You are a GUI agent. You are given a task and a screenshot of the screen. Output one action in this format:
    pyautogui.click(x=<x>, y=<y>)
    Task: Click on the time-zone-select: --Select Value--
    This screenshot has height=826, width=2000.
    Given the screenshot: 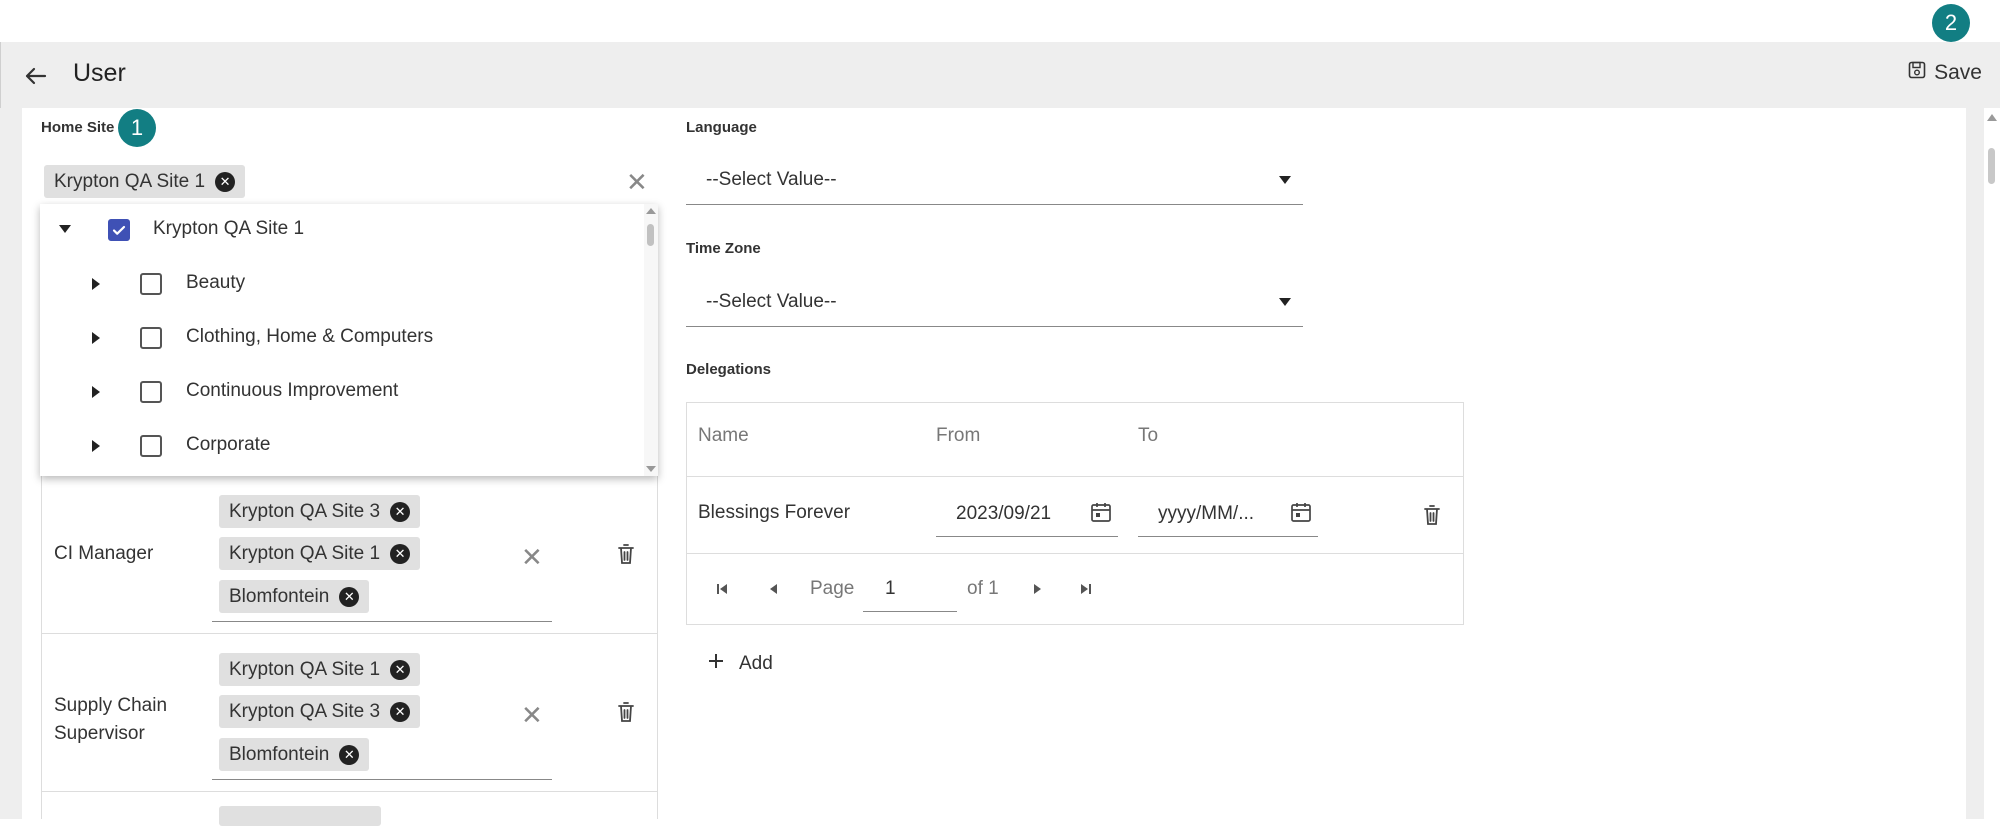 What is the action you would take?
    pyautogui.click(x=994, y=302)
    